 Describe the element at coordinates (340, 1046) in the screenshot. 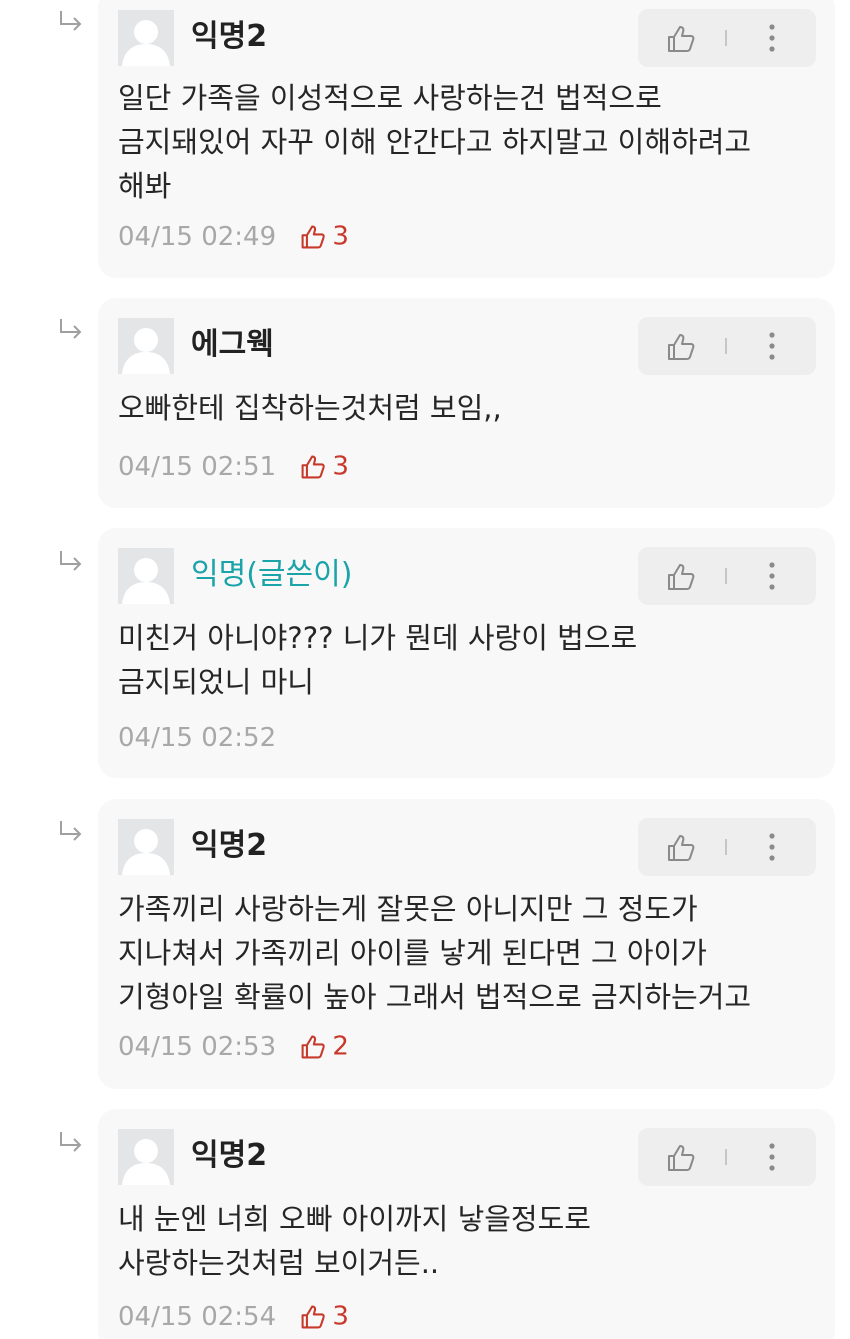

I see `like-count-value: 2` at that location.